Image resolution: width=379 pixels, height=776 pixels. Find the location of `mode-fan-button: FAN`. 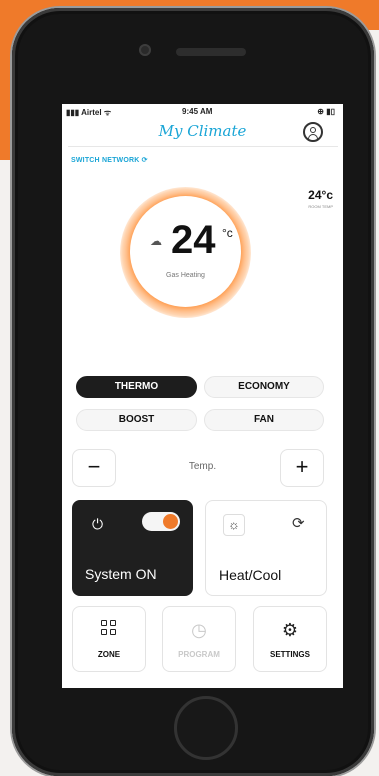

mode-fan-button: FAN is located at coordinates (264, 420).